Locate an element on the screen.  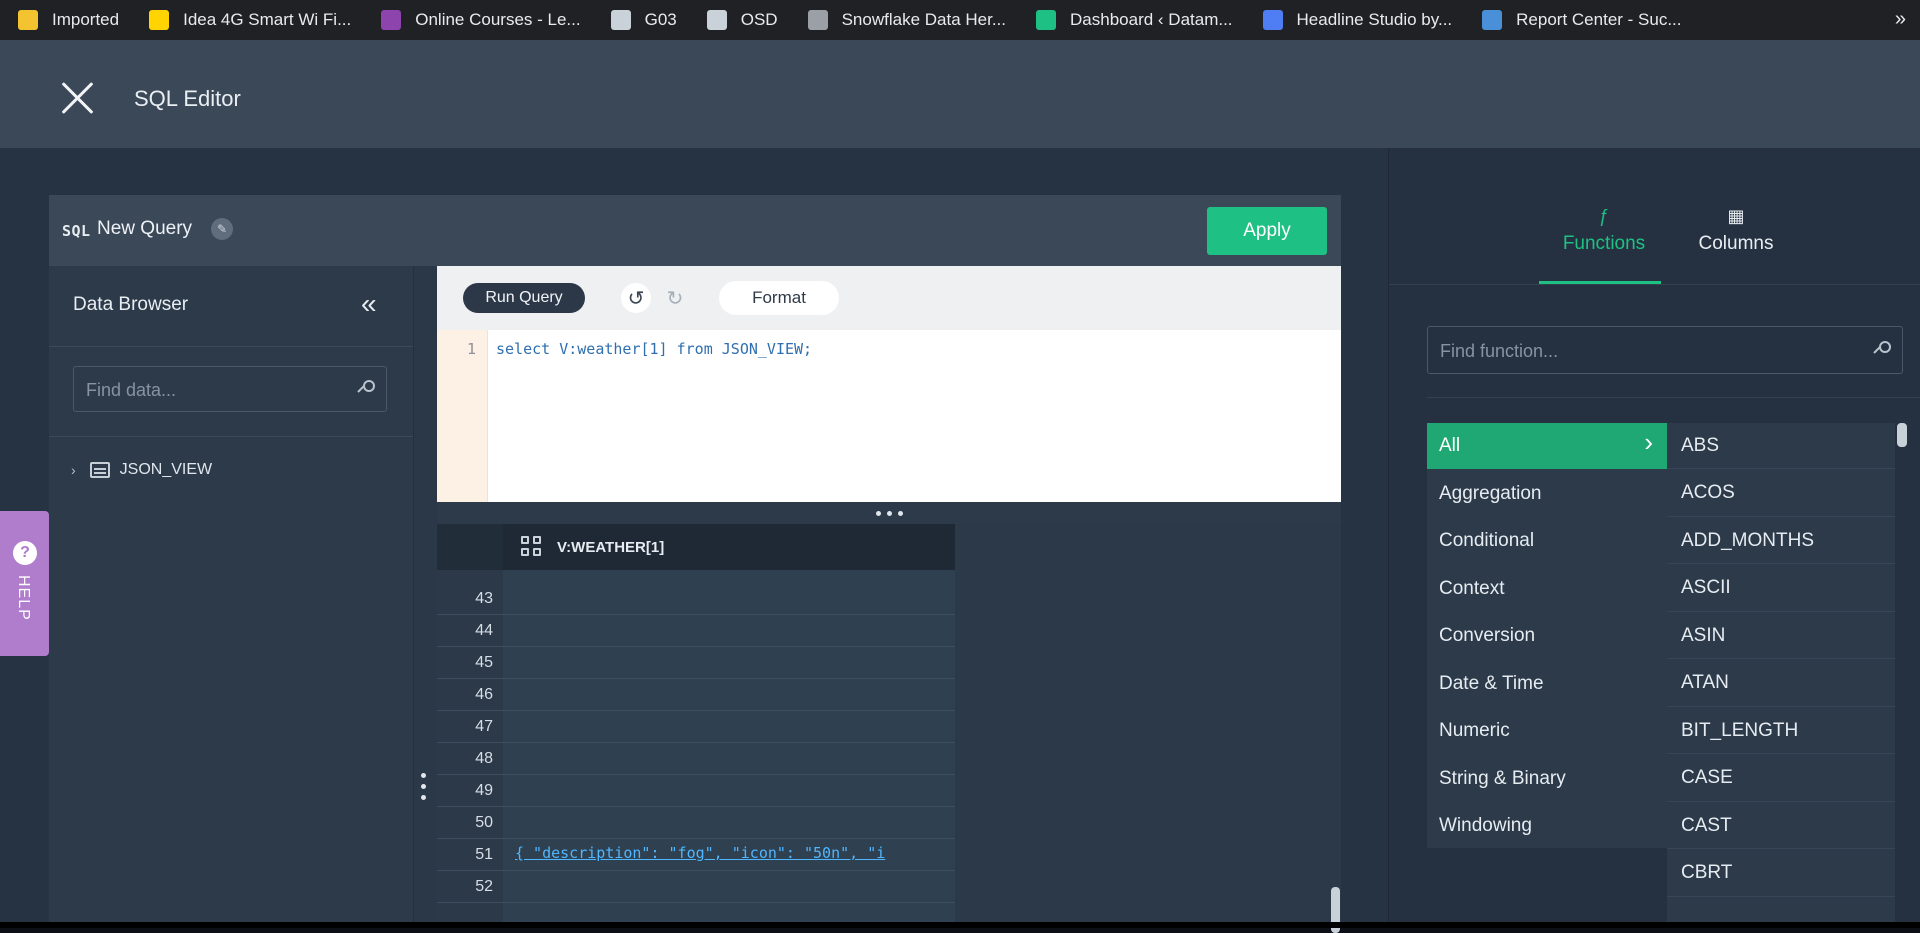
function-item: ABS is located at coordinates (1781, 446).